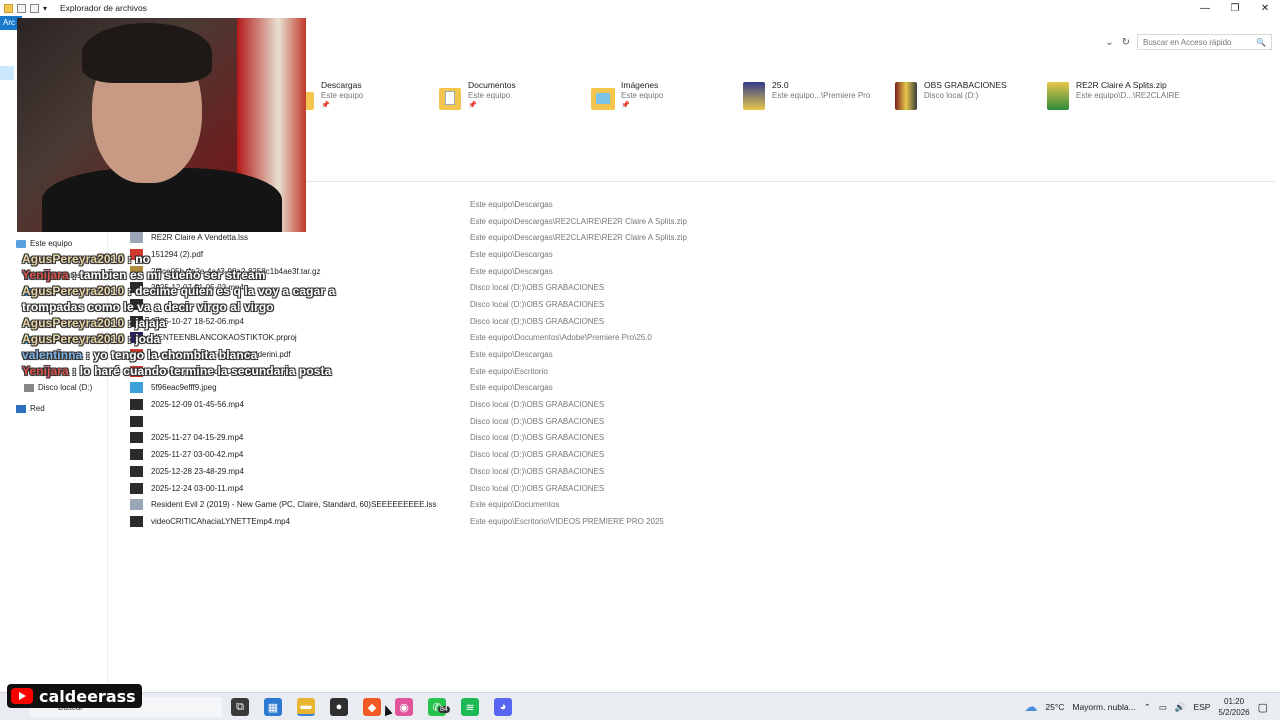 The image size is (1280, 721). What do you see at coordinates (1109, 42) in the screenshot?
I see `address-dropdown-icon: ⌄` at bounding box center [1109, 42].